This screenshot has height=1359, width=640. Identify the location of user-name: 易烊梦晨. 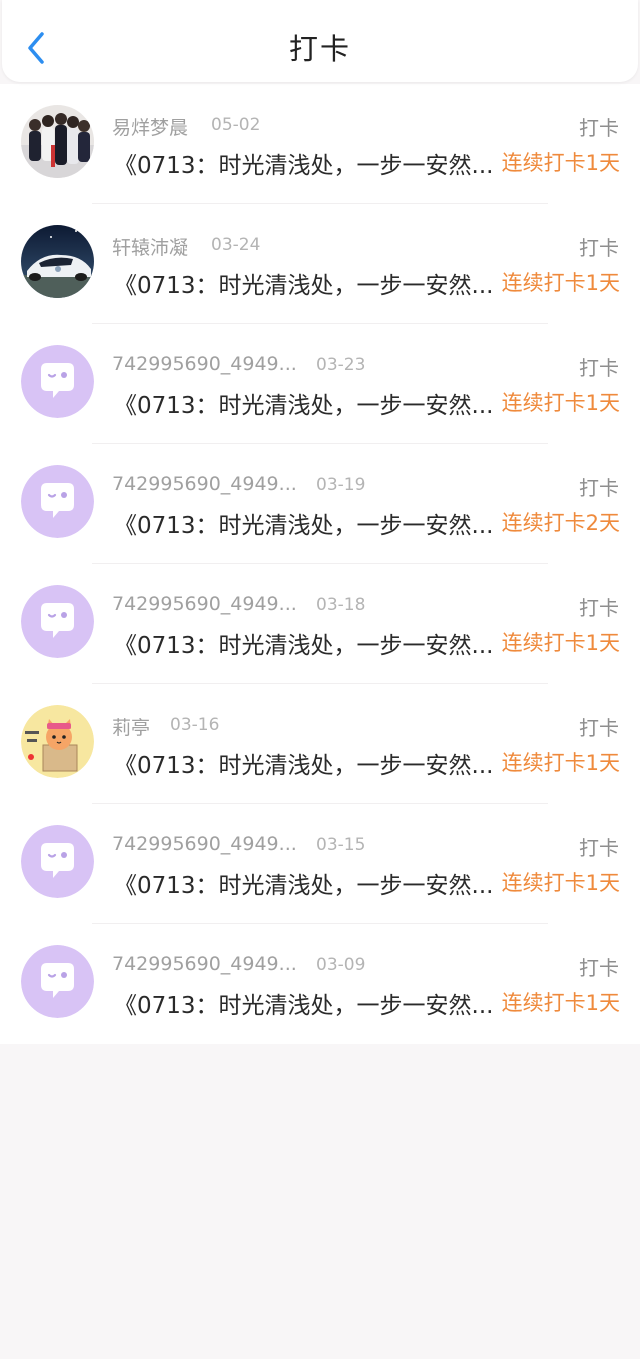
(150, 128).